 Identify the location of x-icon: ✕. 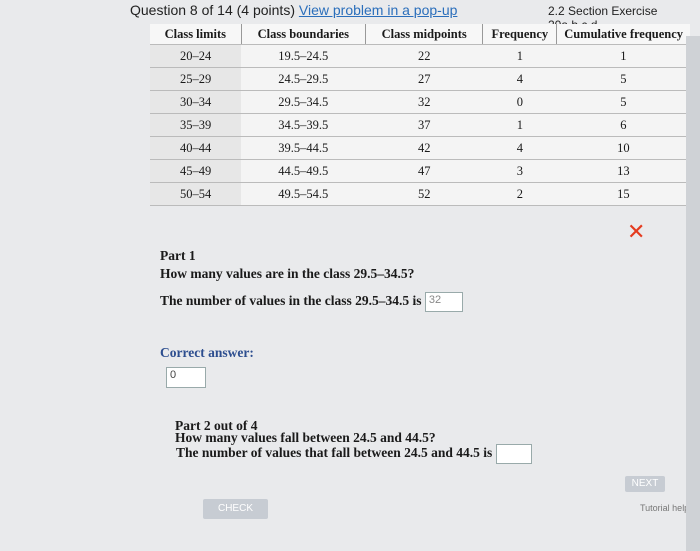
(636, 232).